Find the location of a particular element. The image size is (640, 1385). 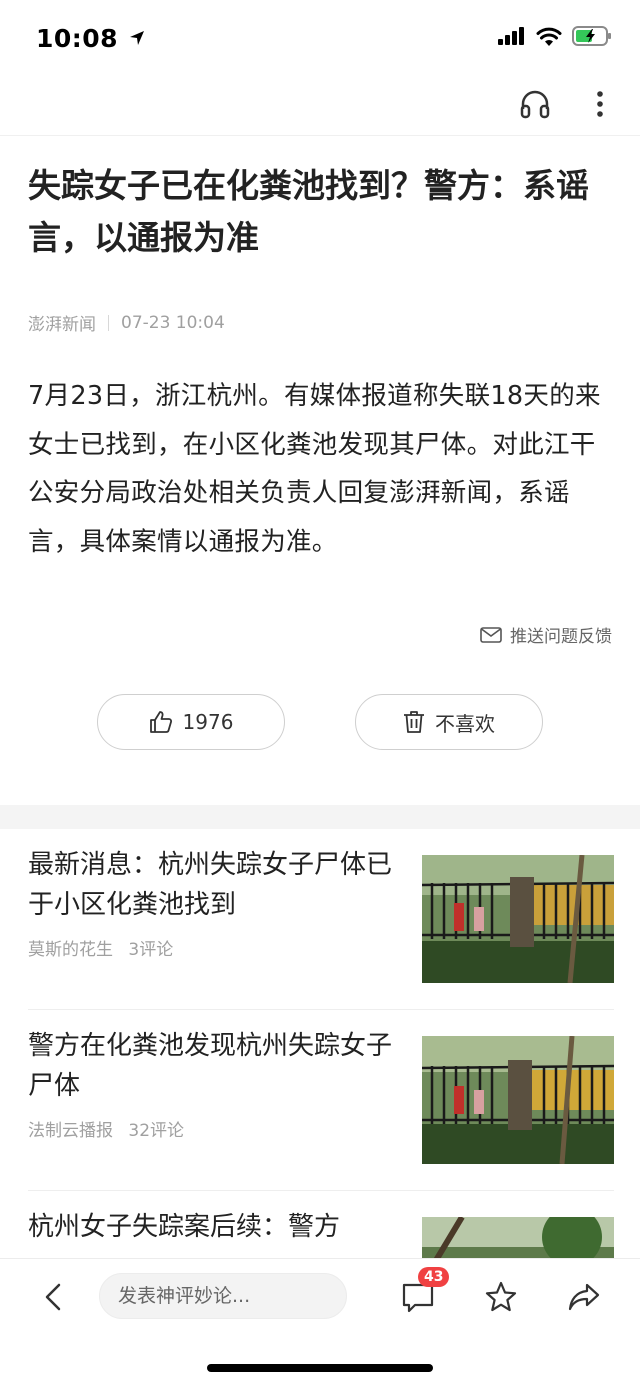

article-meta: 澎湃新闻 07-23 10:04 is located at coordinates (126, 323).